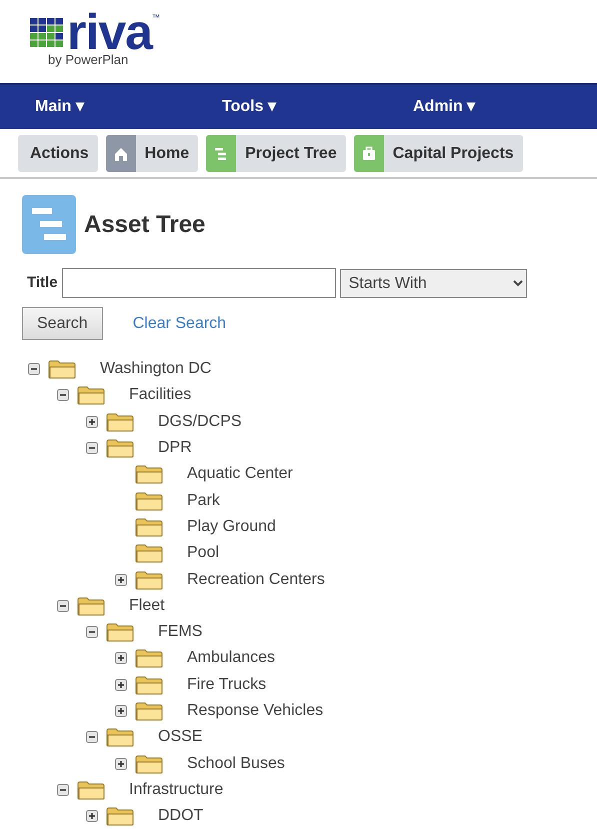  I want to click on tree-node-label: Play Ground, so click(231, 526).